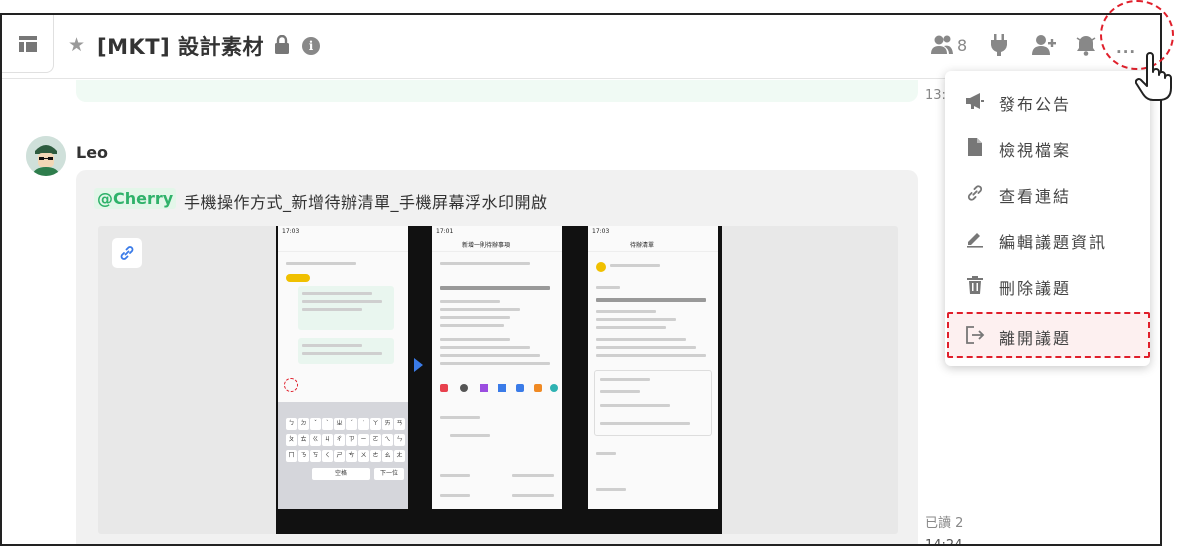 This screenshot has height=548, width=1194. Describe the element at coordinates (486, 245) in the screenshot. I see `phone-title-2: 新增一則待辦事項` at that location.